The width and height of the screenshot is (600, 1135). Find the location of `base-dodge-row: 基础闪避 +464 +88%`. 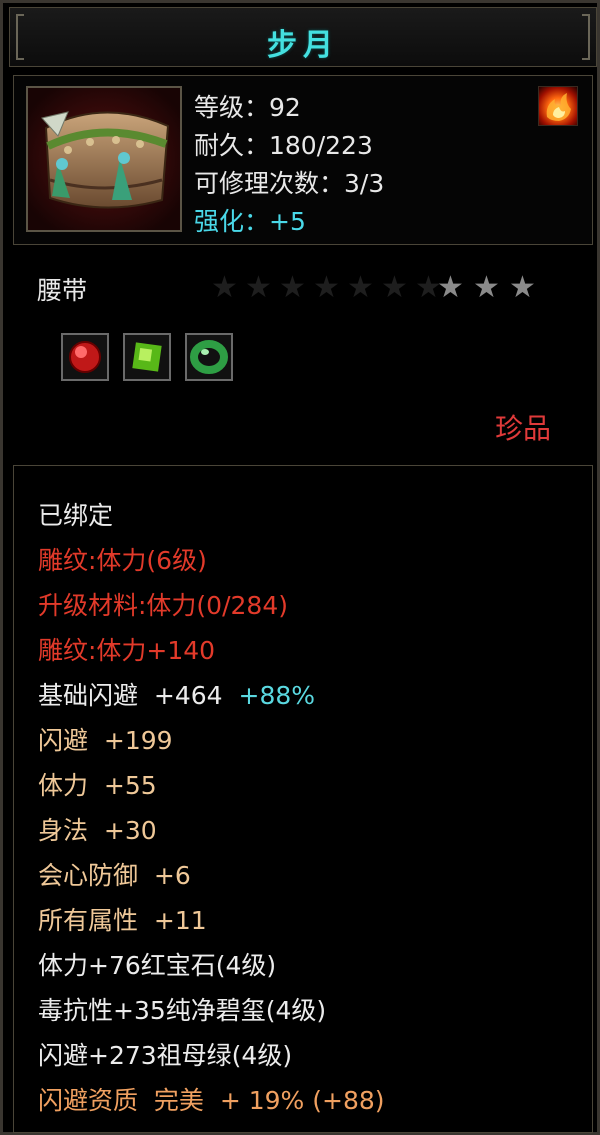

base-dodge-row: 基础闪避 +464 +88% is located at coordinates (176, 694).